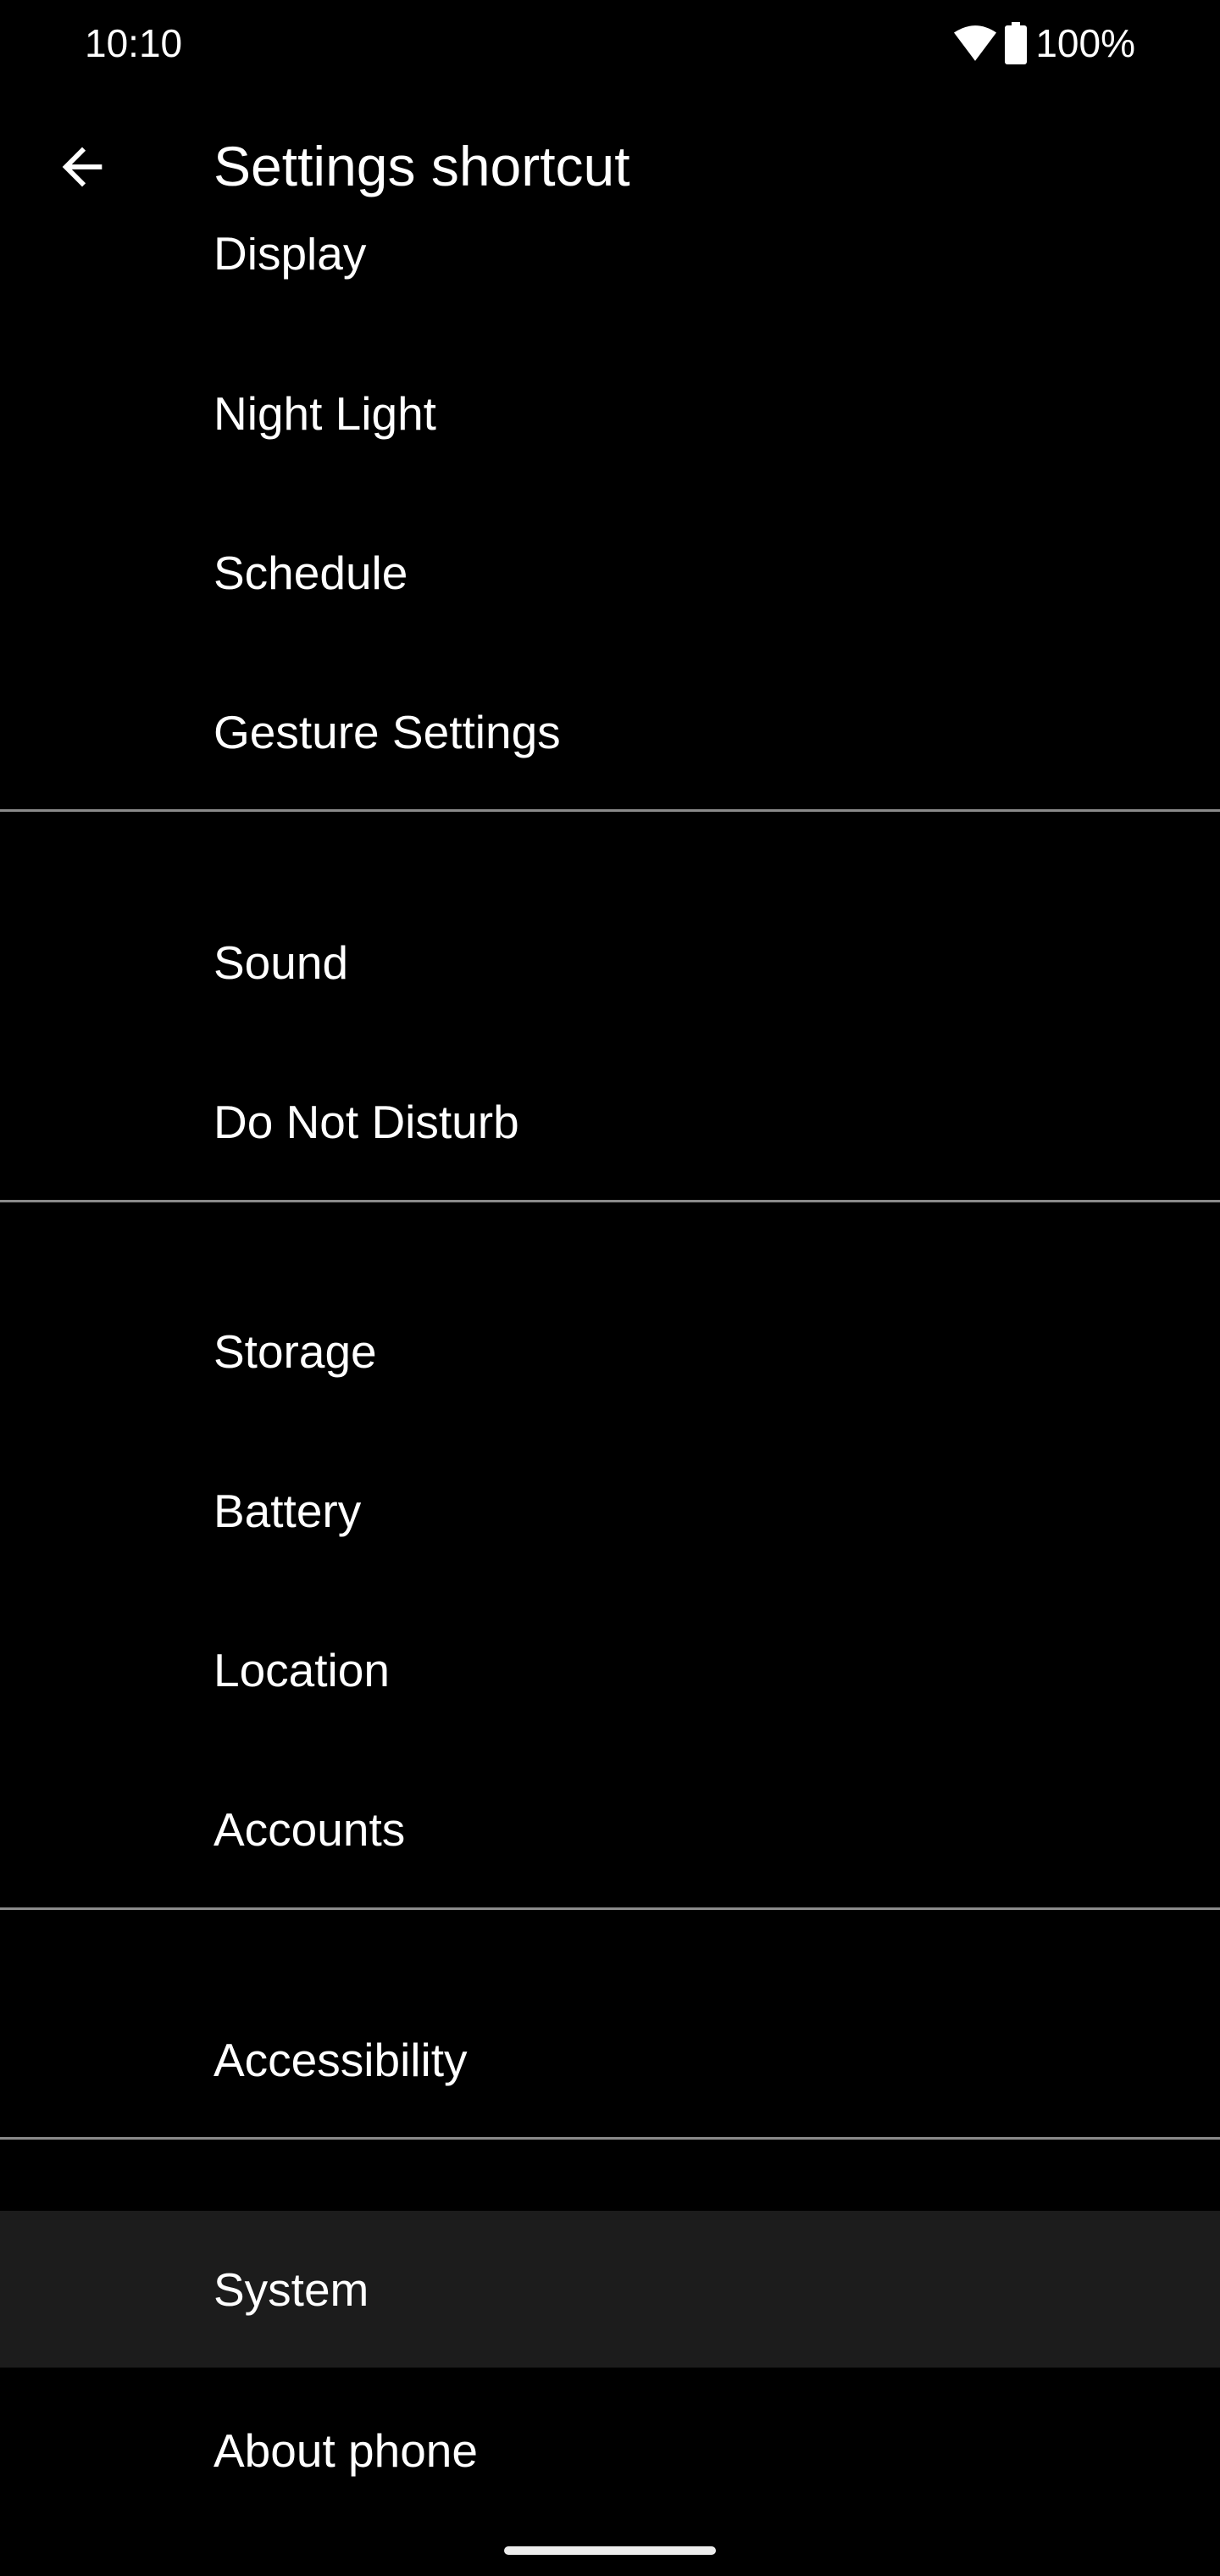 The width and height of the screenshot is (1220, 2576). I want to click on list-item-sound: Sound, so click(610, 962).